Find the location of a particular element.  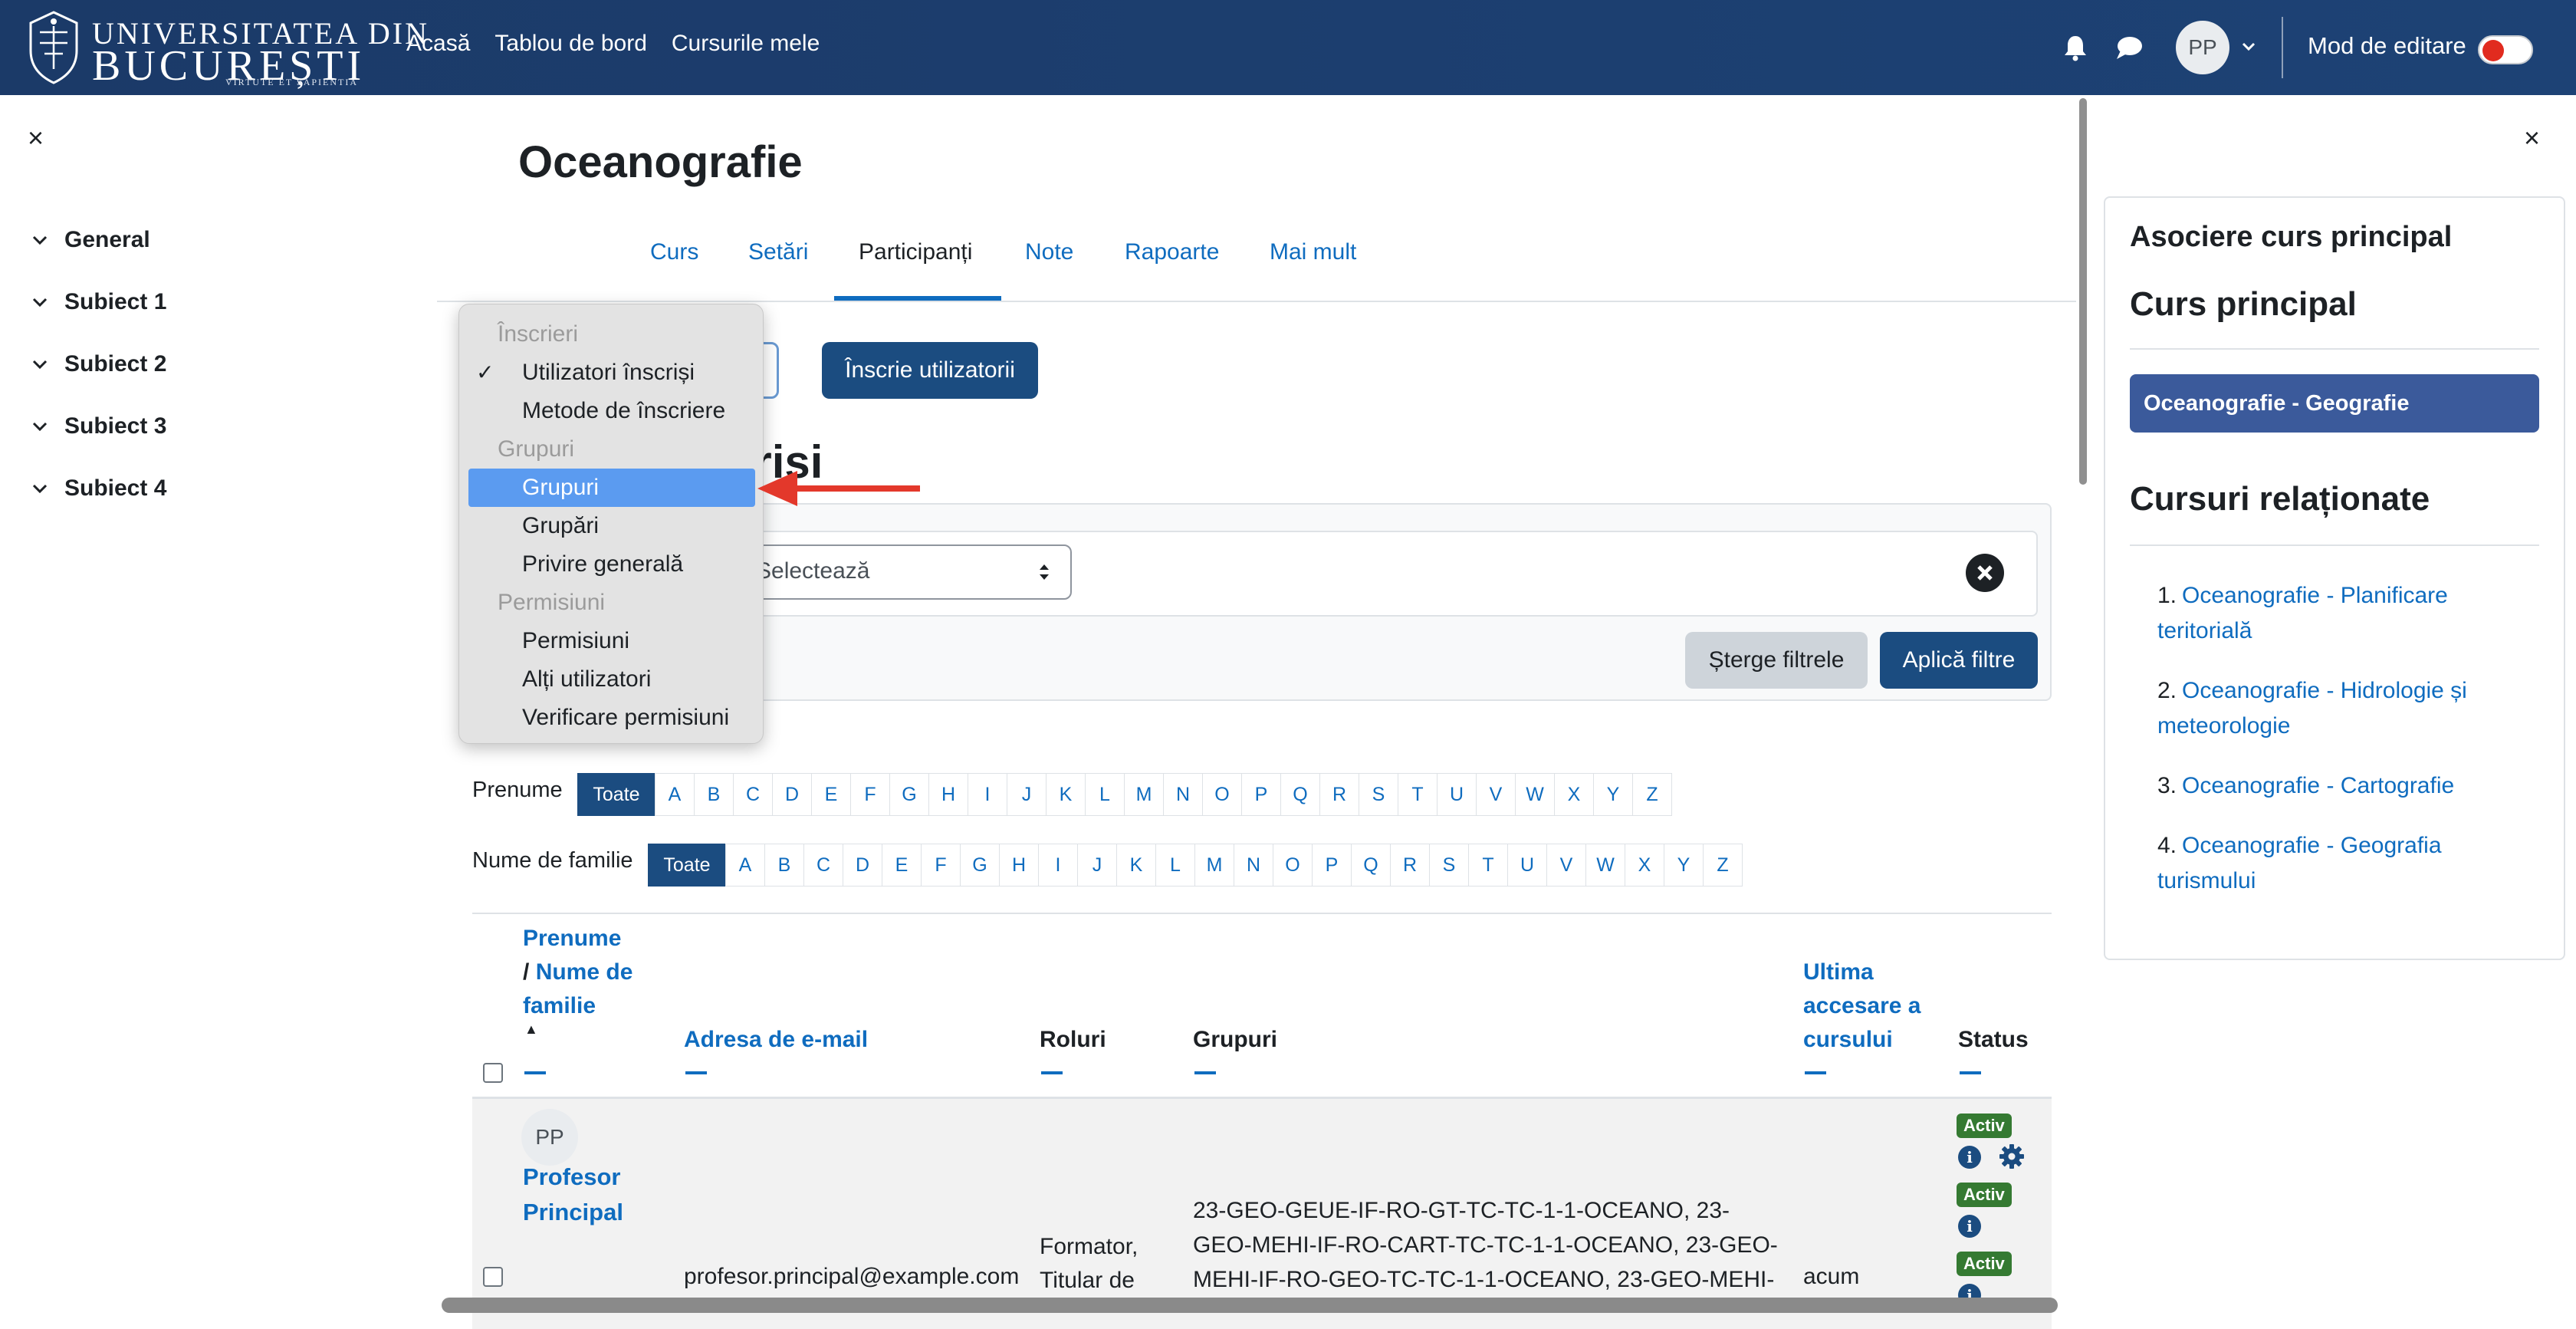

enrol-users-button: Înscrie utilizatorii is located at coordinates (930, 370).